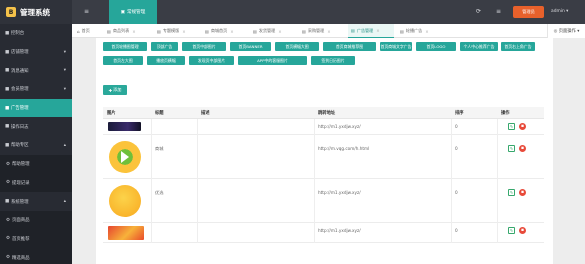 The height and width of the screenshot is (264, 585). I want to click on page-tab-label: 专题模版, so click(171, 30).